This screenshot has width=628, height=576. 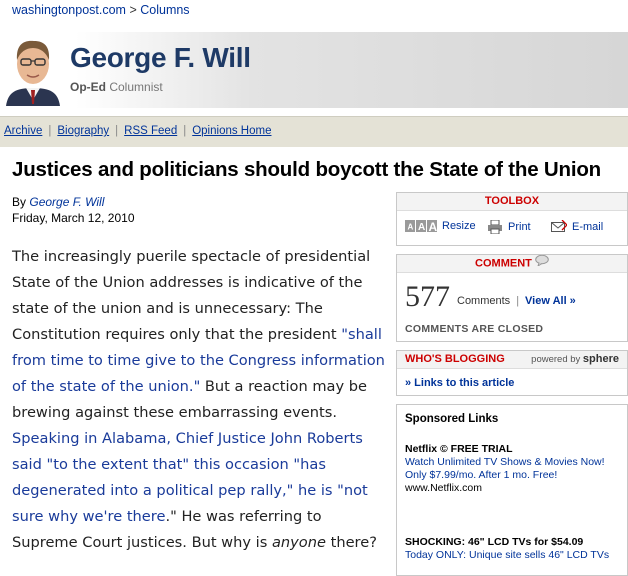 I want to click on ad-url: www.Netflix.com, so click(x=514, y=488).